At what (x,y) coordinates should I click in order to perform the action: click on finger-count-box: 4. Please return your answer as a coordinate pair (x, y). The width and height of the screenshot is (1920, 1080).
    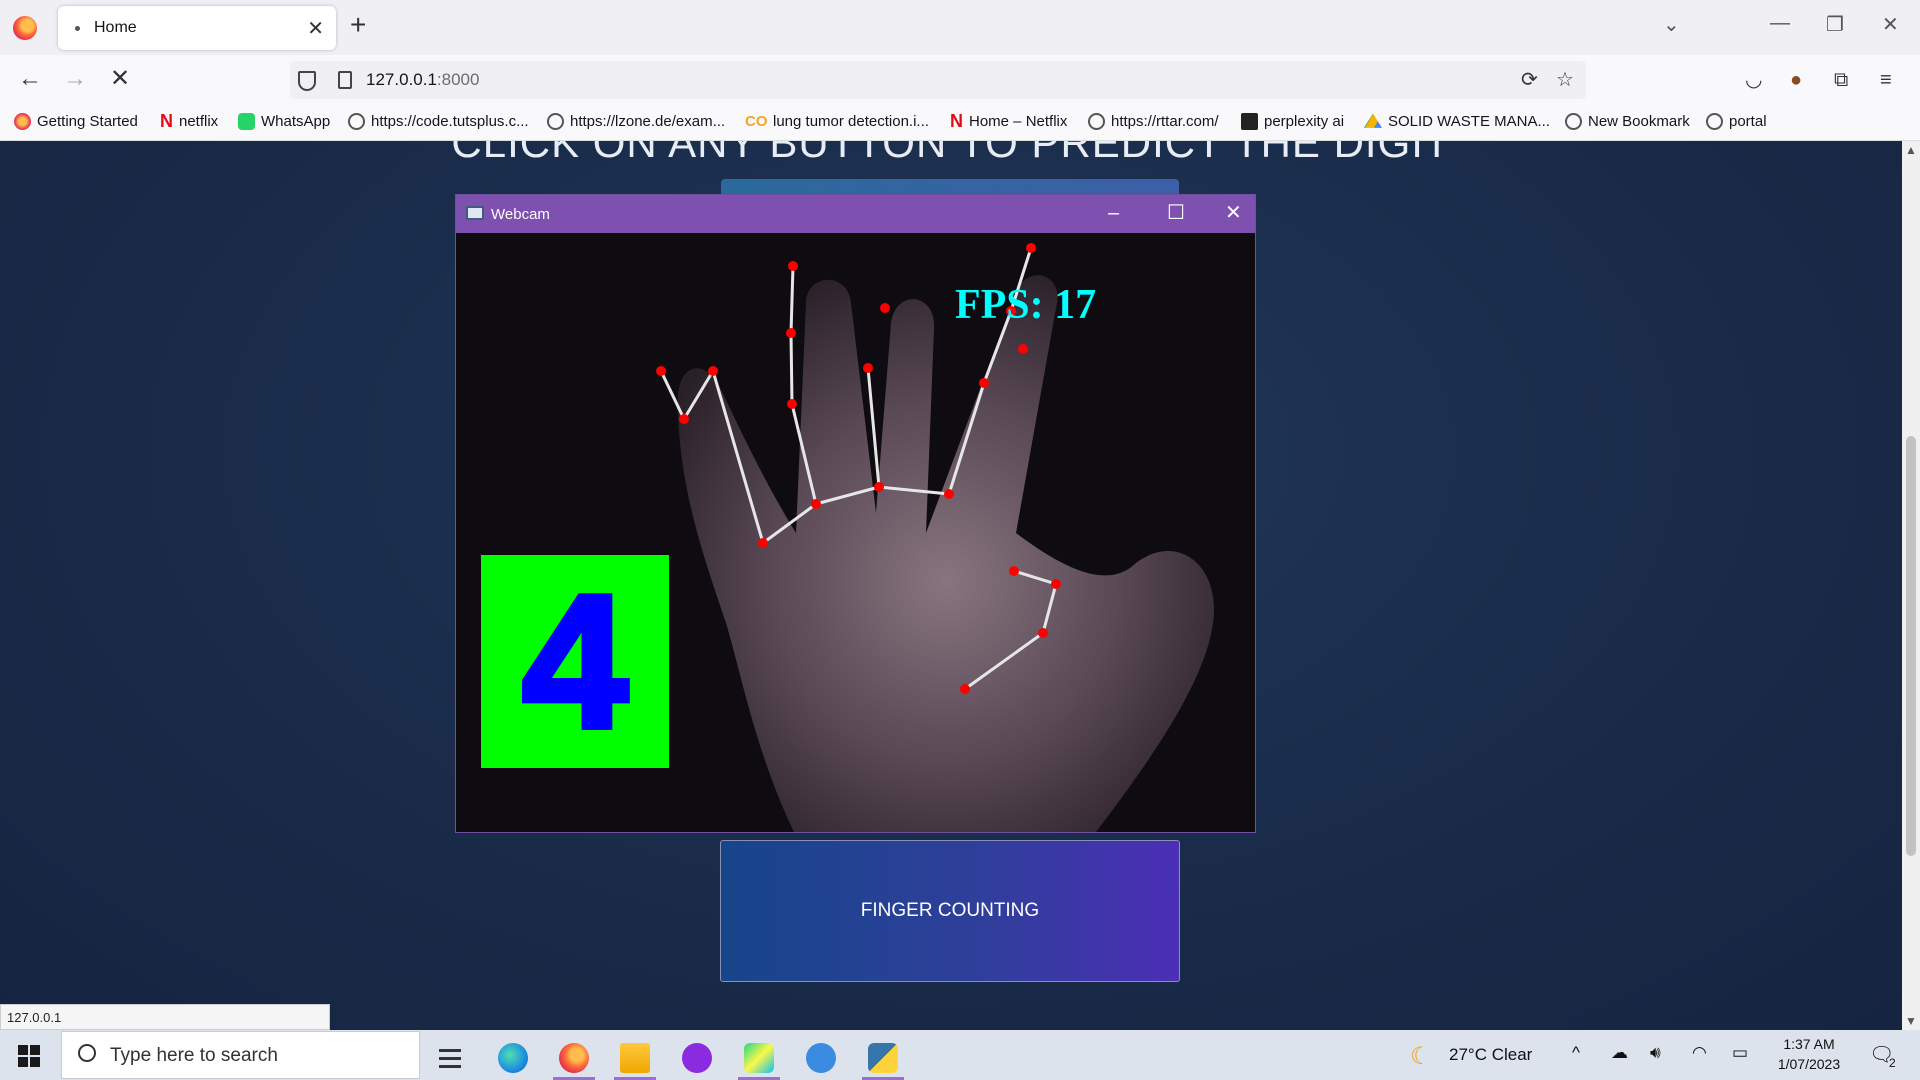
    Looking at the image, I should click on (575, 661).